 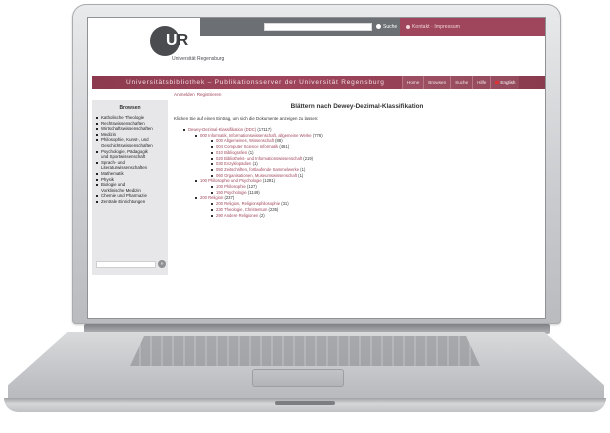 What do you see at coordinates (233, 163) in the screenshot?
I see `tree-item-label: 030 Enzyklopädien` at bounding box center [233, 163].